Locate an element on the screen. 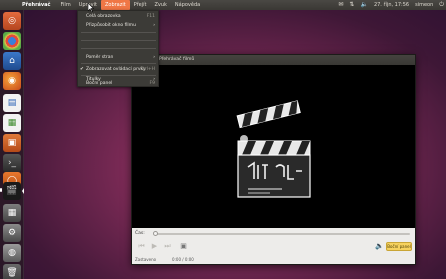 The height and width of the screenshot is (279, 446). menu-item-label: Boční panel is located at coordinates (99, 83).